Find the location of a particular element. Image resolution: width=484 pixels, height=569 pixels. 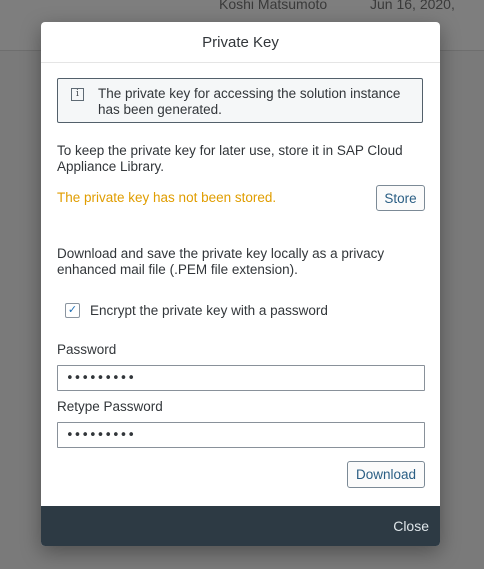

password-label: Password is located at coordinates (87, 349).